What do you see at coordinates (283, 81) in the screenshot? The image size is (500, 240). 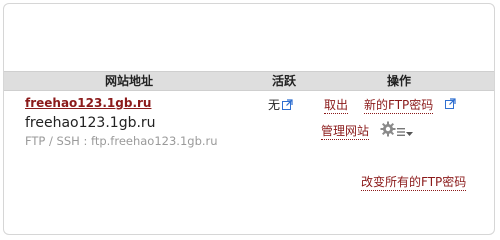 I see `header-active: 活跃` at bounding box center [283, 81].